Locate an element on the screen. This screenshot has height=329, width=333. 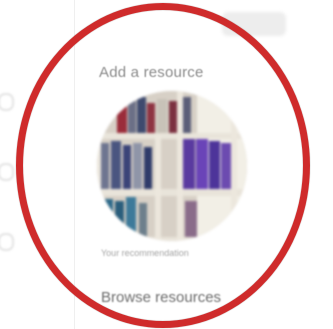
image-caption: Your recommendation is located at coordinates (145, 253).